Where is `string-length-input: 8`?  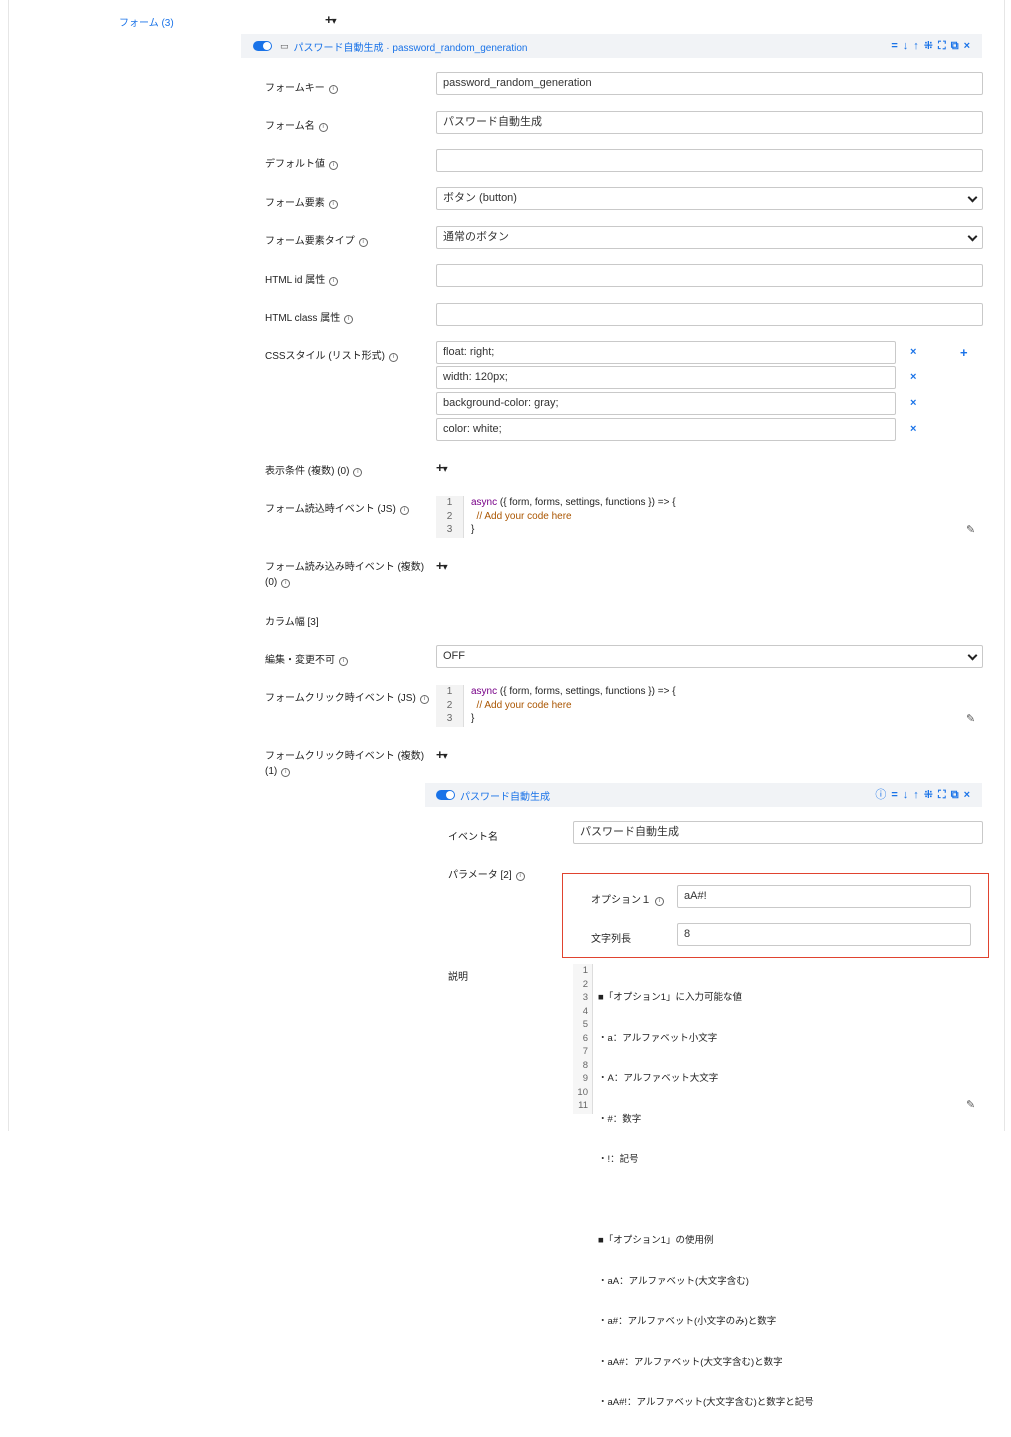
string-length-input: 8 is located at coordinates (824, 934).